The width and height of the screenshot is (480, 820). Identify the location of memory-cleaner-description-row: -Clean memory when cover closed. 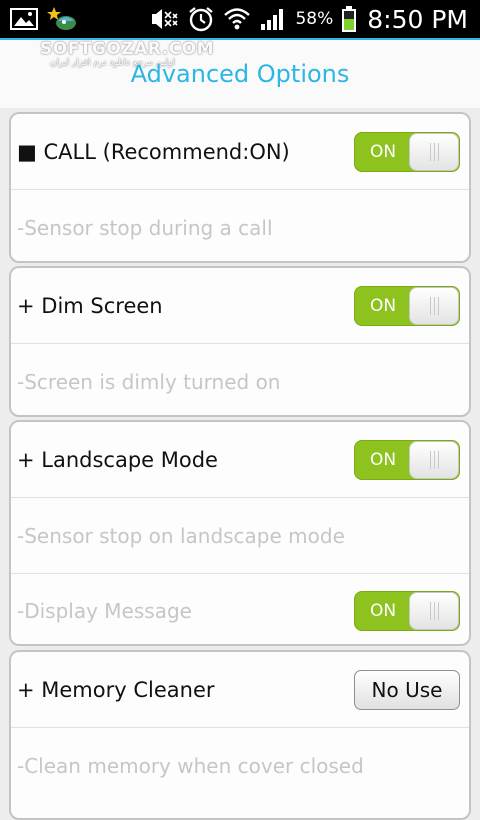
(240, 765).